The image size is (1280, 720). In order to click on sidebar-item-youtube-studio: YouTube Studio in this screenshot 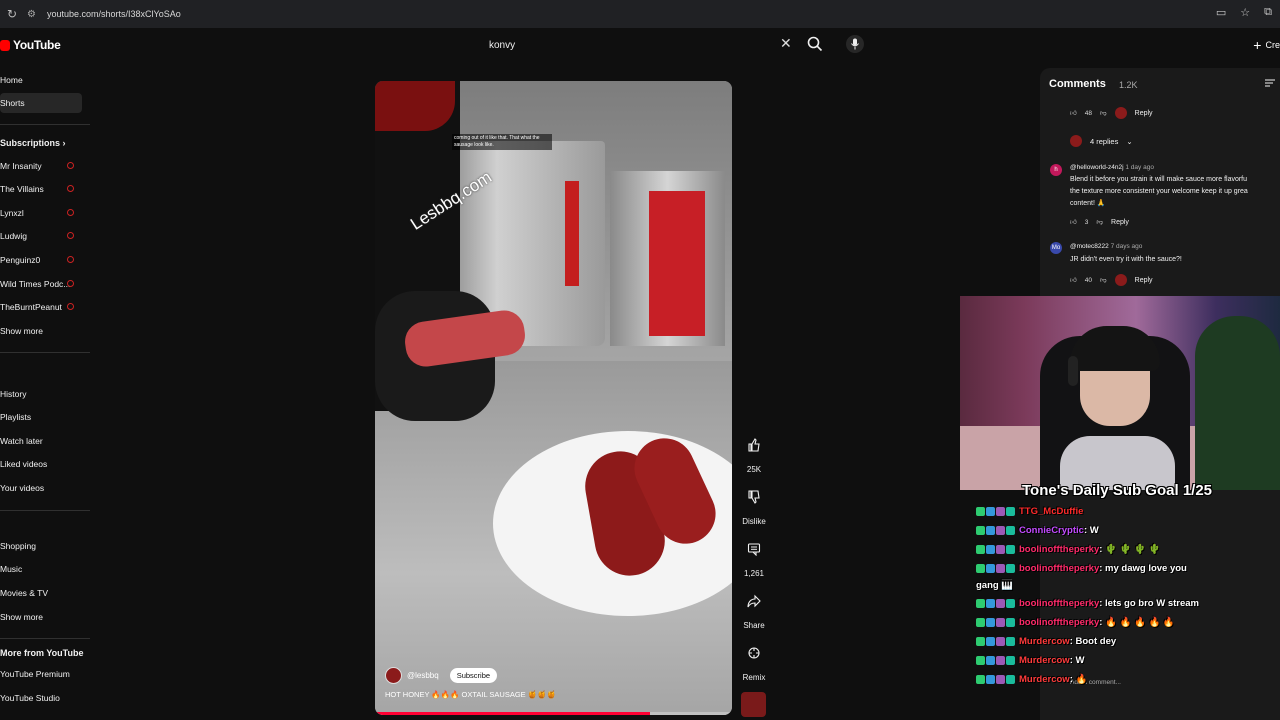, I will do `click(41, 698)`.